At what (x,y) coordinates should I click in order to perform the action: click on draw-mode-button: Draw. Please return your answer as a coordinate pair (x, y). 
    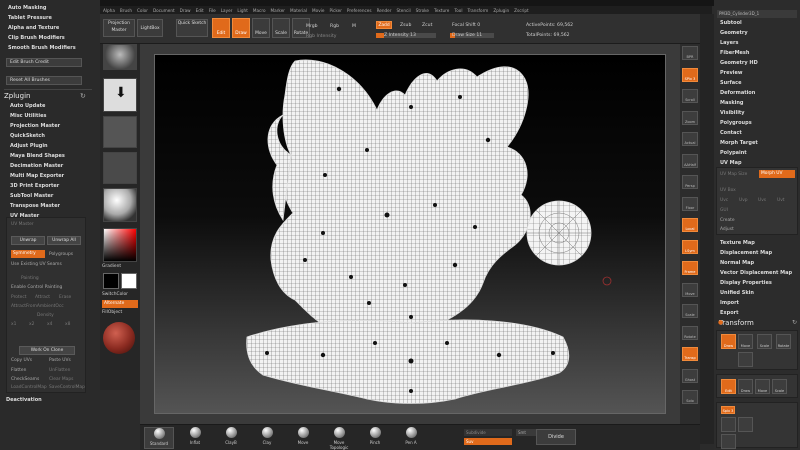
    Looking at the image, I should click on (241, 28).